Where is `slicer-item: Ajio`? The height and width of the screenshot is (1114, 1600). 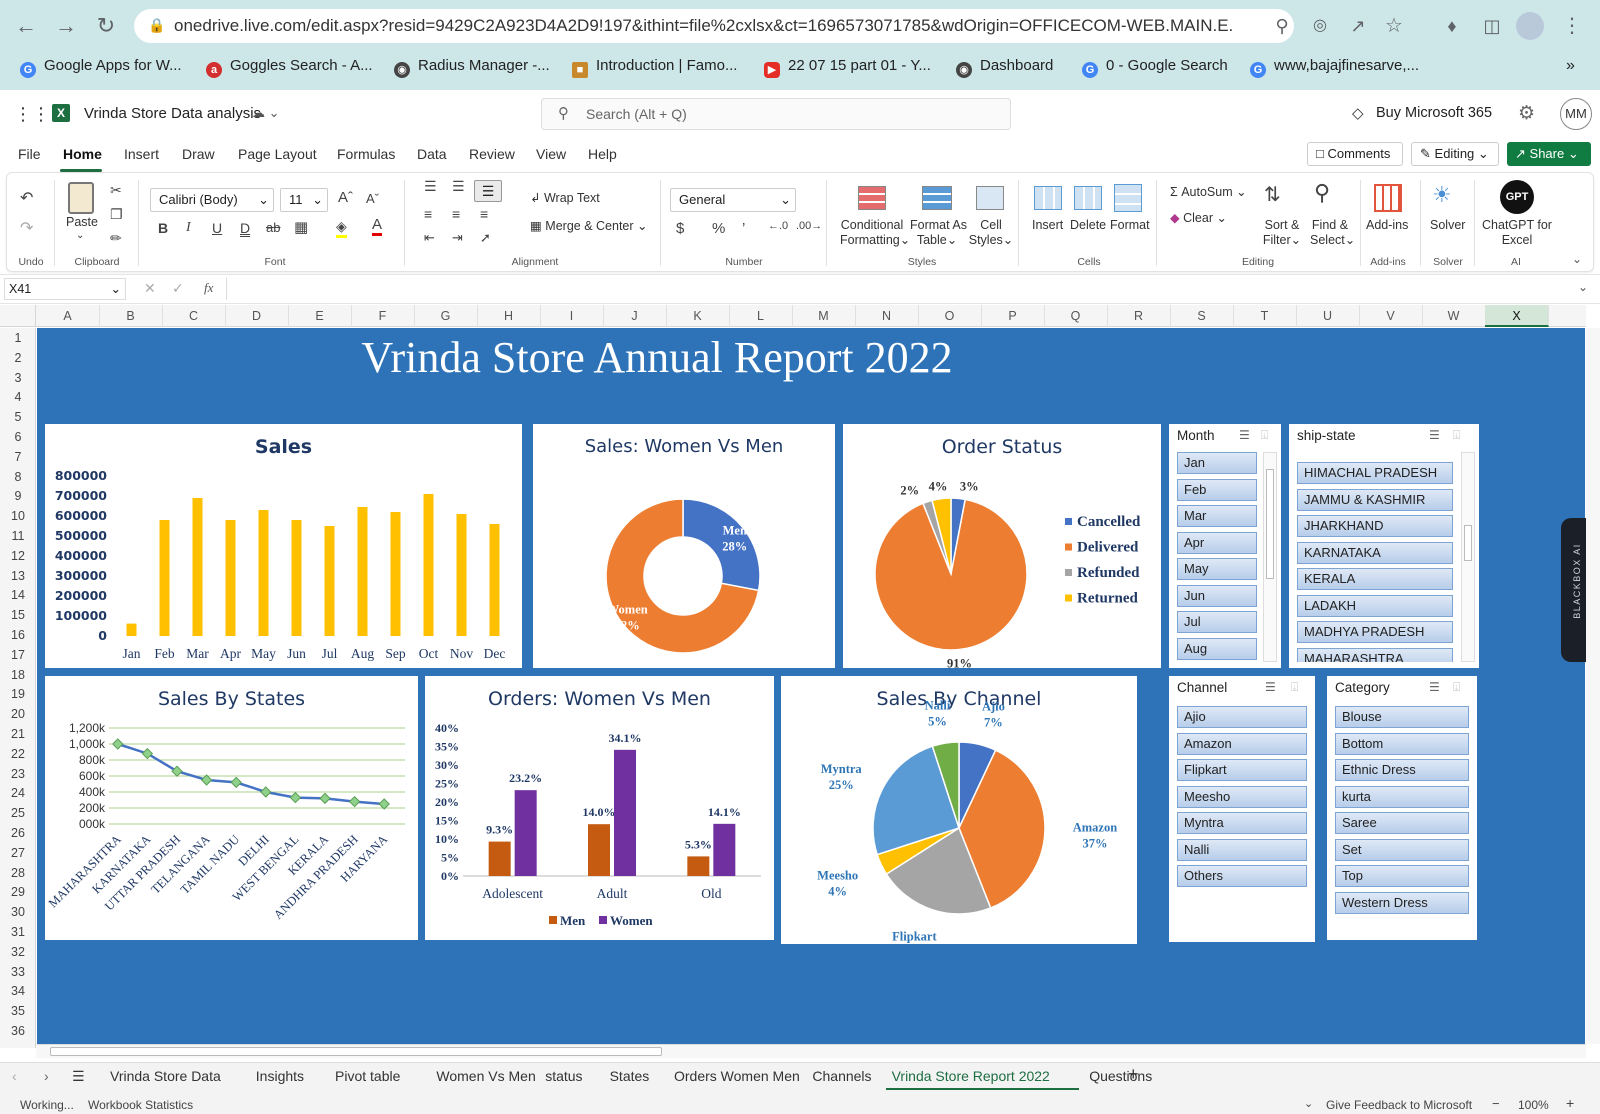
slicer-item: Ajio is located at coordinates (1242, 717).